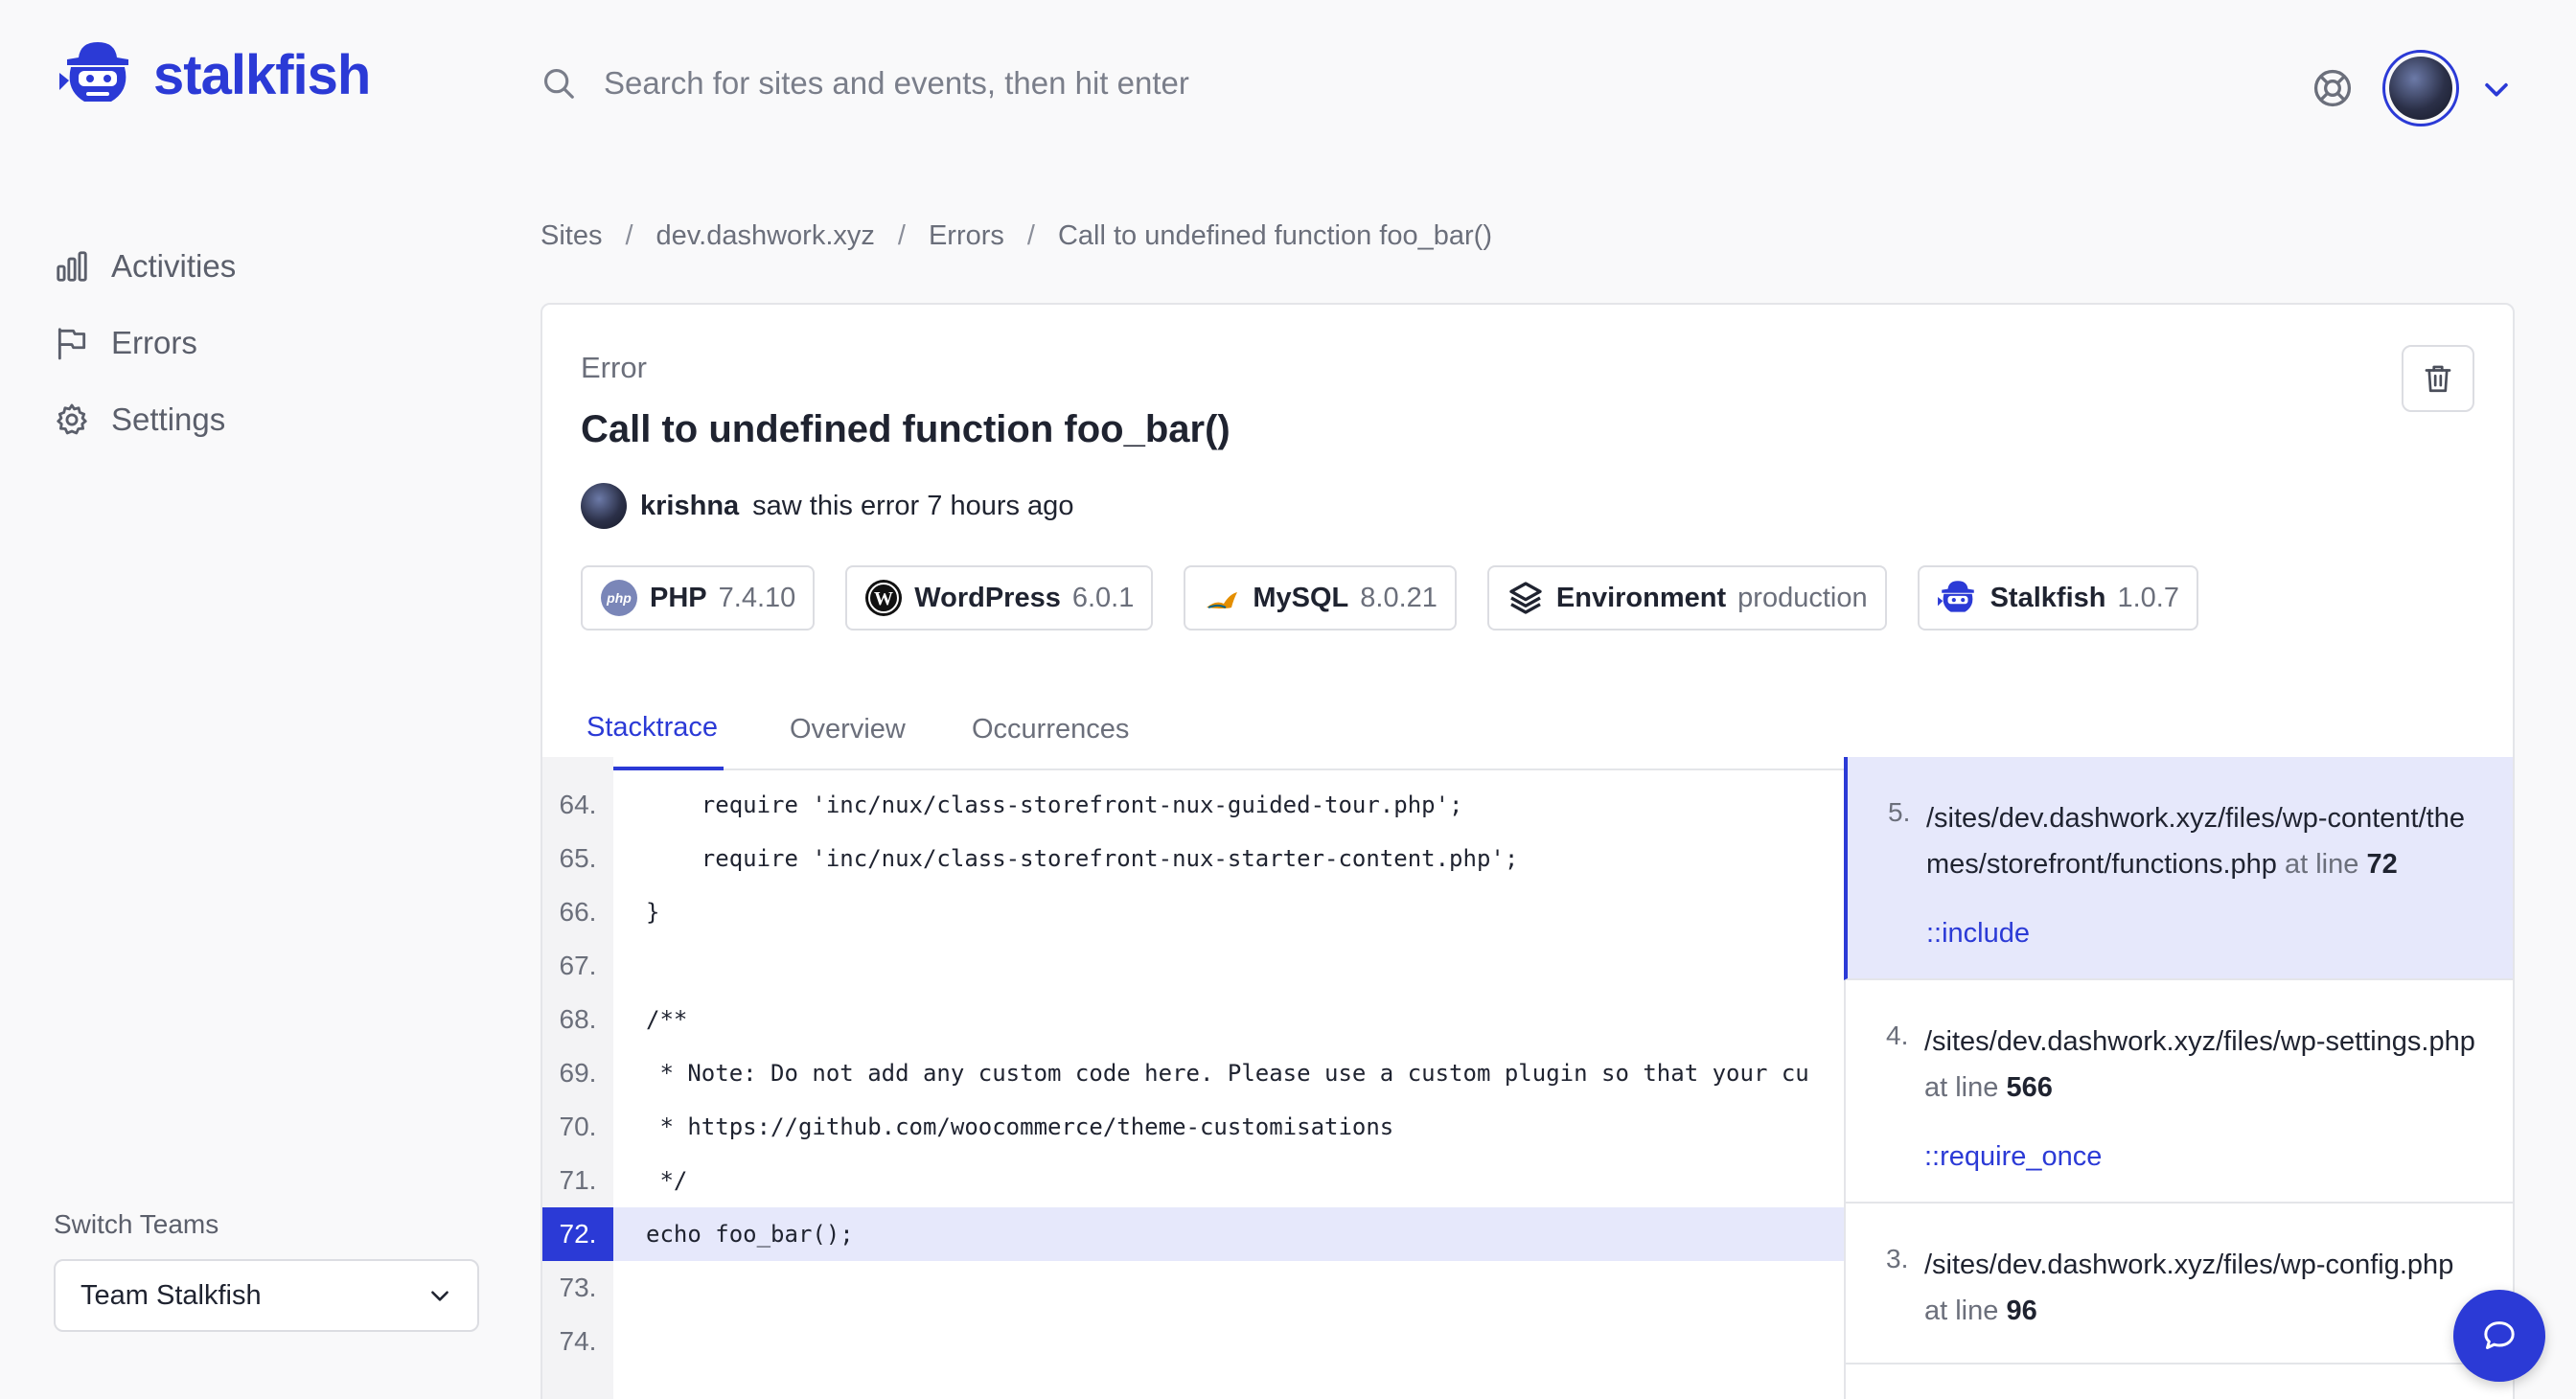 The width and height of the screenshot is (2576, 1399). I want to click on svg-text: W, so click(883, 598).